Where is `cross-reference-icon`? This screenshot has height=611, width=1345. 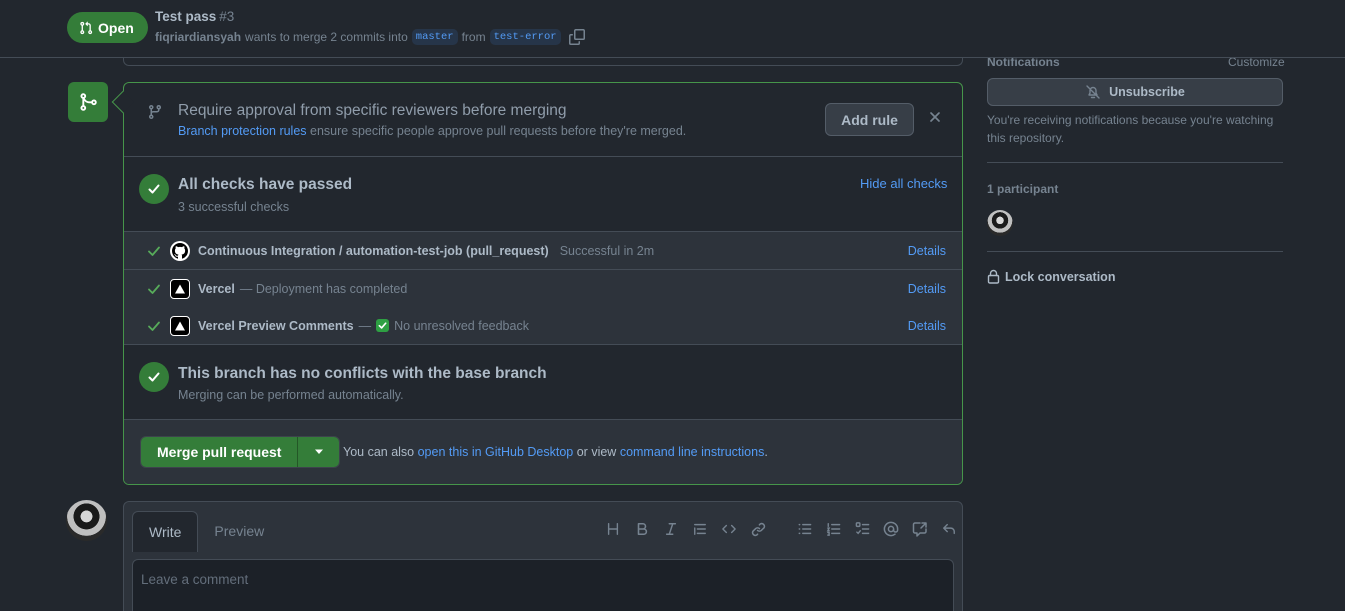 cross-reference-icon is located at coordinates (920, 529).